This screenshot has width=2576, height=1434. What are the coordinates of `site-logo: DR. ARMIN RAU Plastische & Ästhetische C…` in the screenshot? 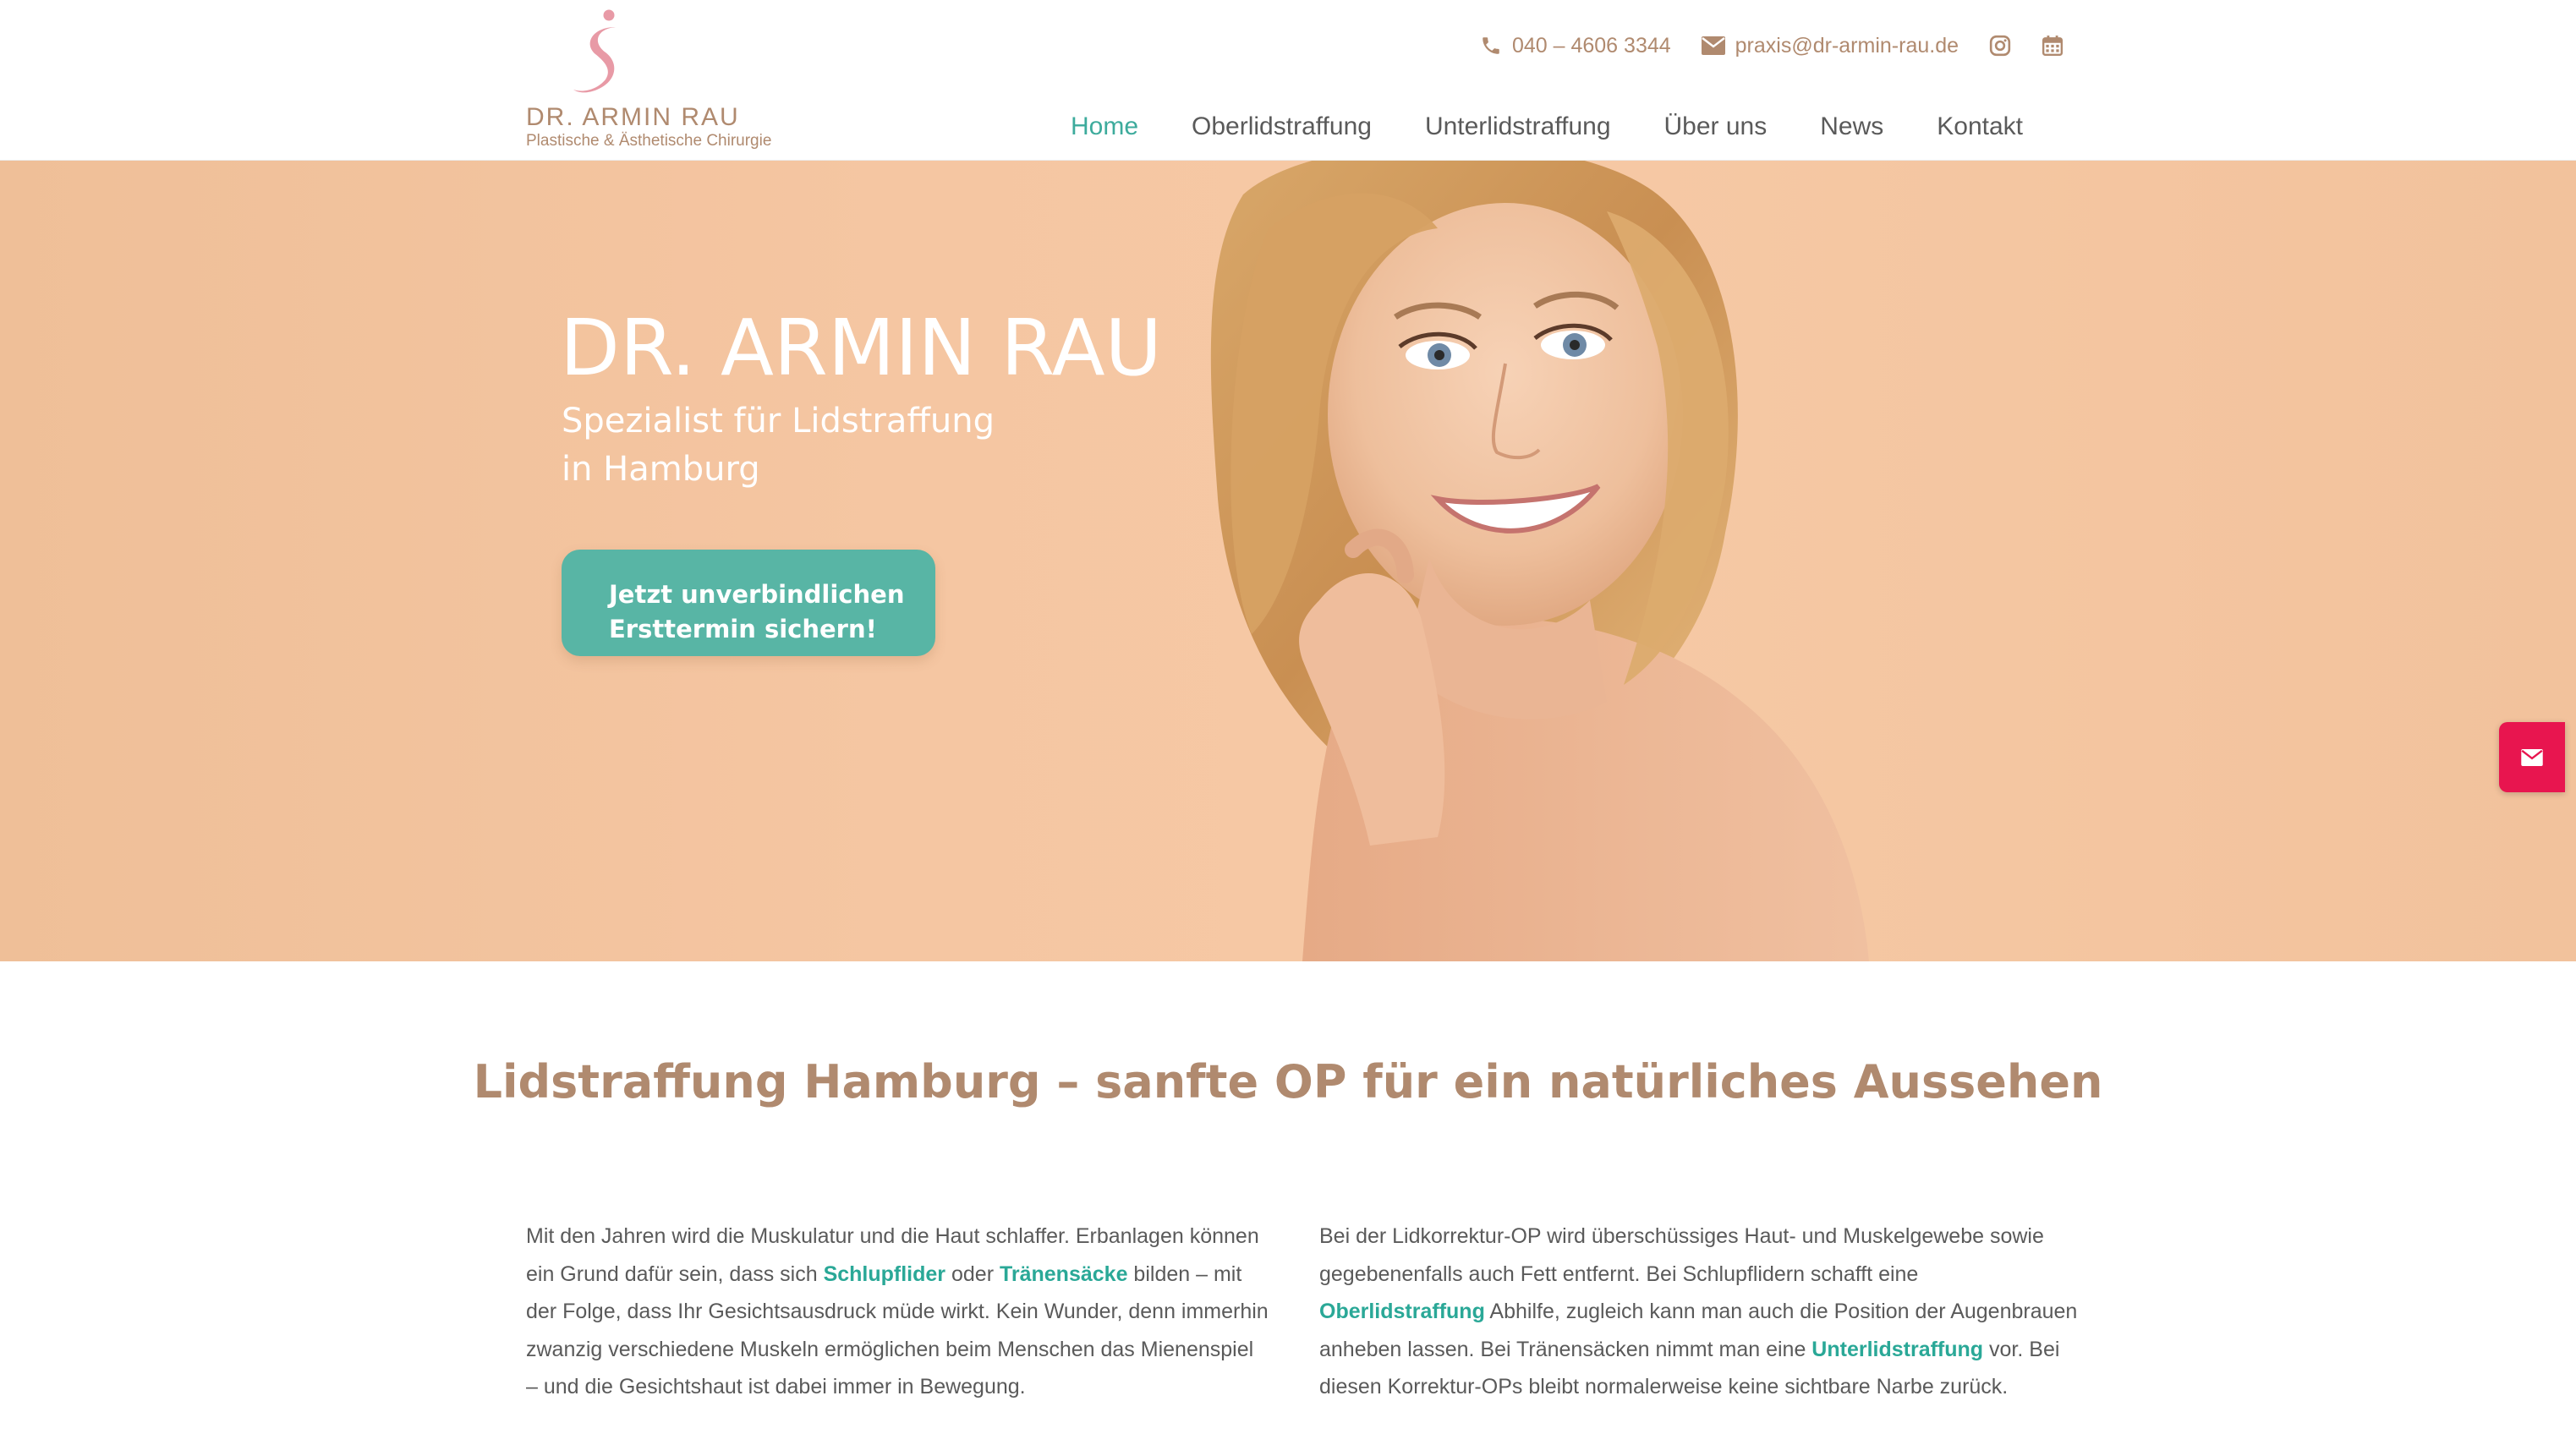 It's located at (647, 79).